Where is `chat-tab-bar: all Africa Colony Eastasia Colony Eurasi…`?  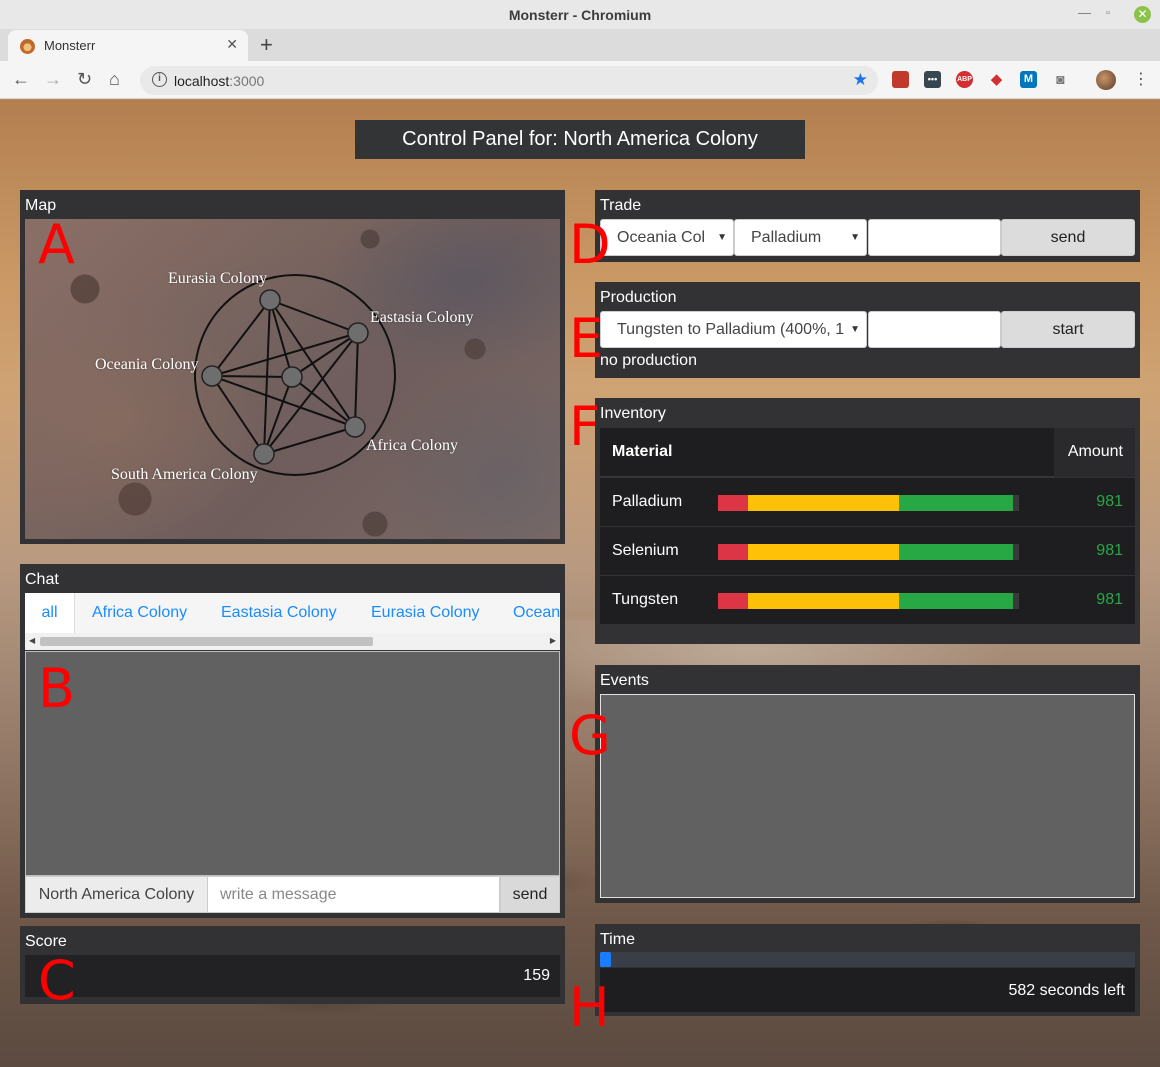 chat-tab-bar: all Africa Colony Eastasia Colony Eurasi… is located at coordinates (292, 613).